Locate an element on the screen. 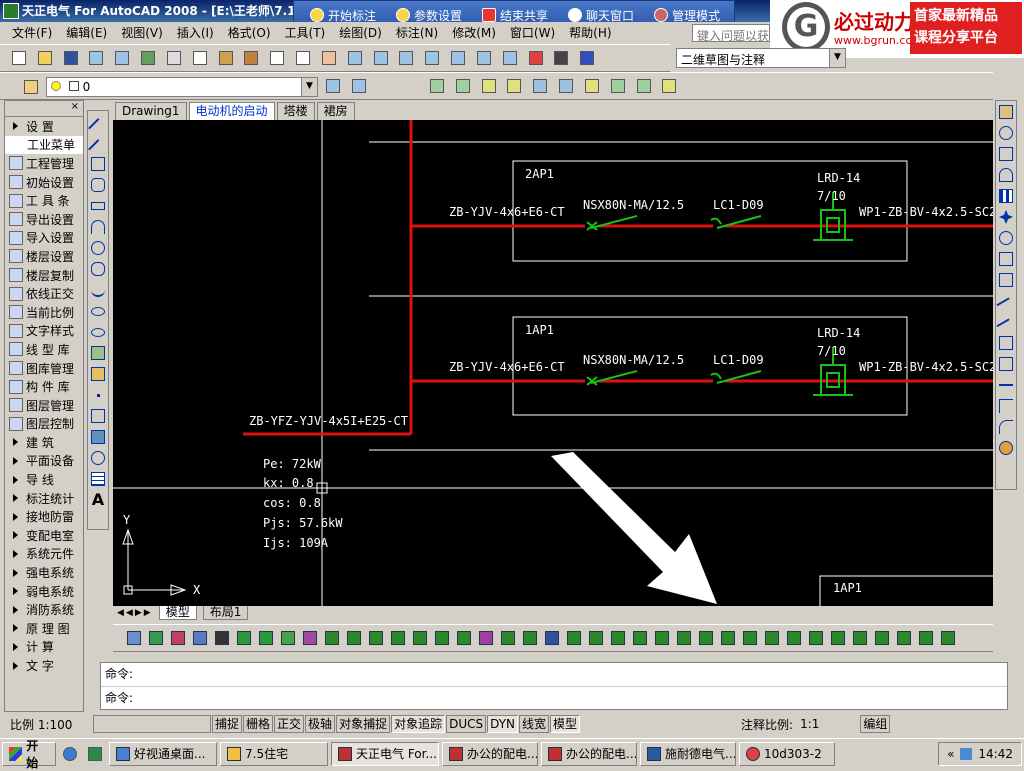 The height and width of the screenshot is (771, 1024). markup-icon is located at coordinates (536, 58).